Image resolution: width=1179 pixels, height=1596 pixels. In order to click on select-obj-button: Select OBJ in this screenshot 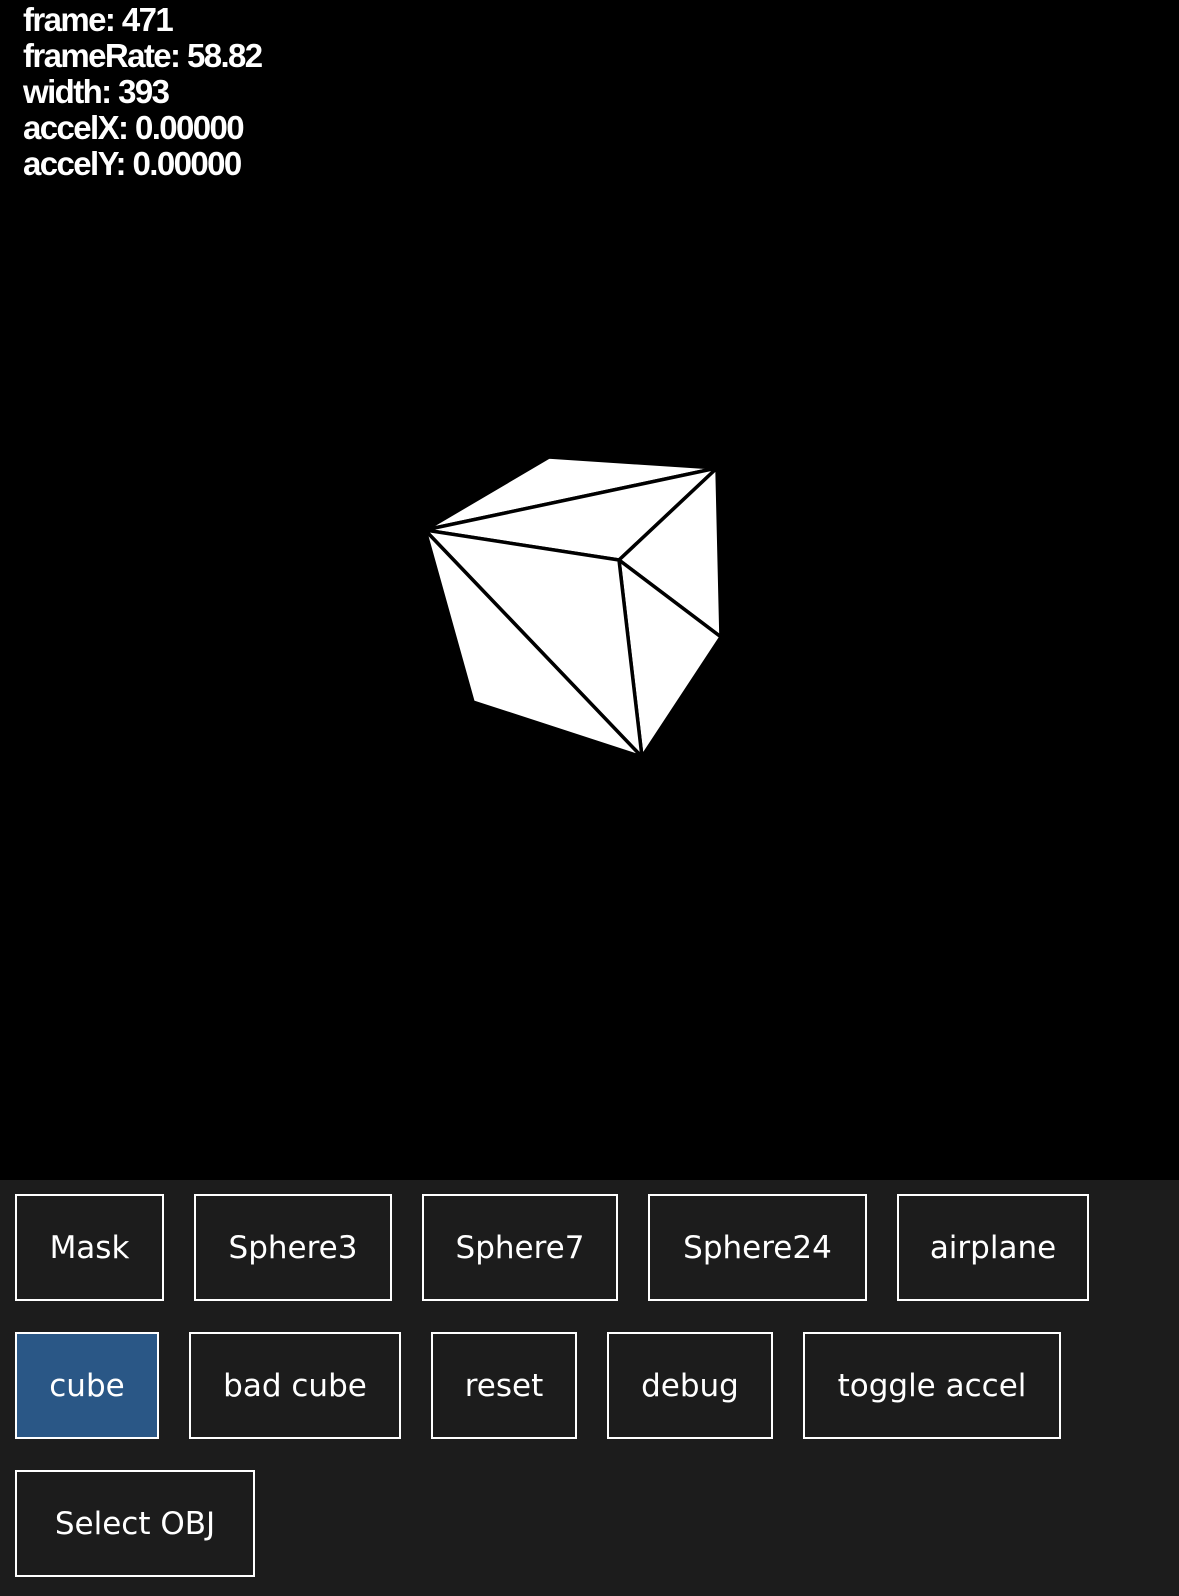, I will do `click(135, 1523)`.